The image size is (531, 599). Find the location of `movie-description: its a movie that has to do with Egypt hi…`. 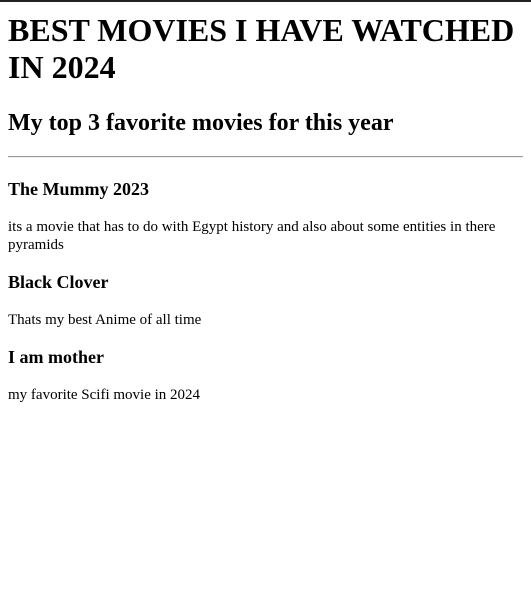

movie-description: its a movie that has to do with Egypt hi… is located at coordinates (252, 236).